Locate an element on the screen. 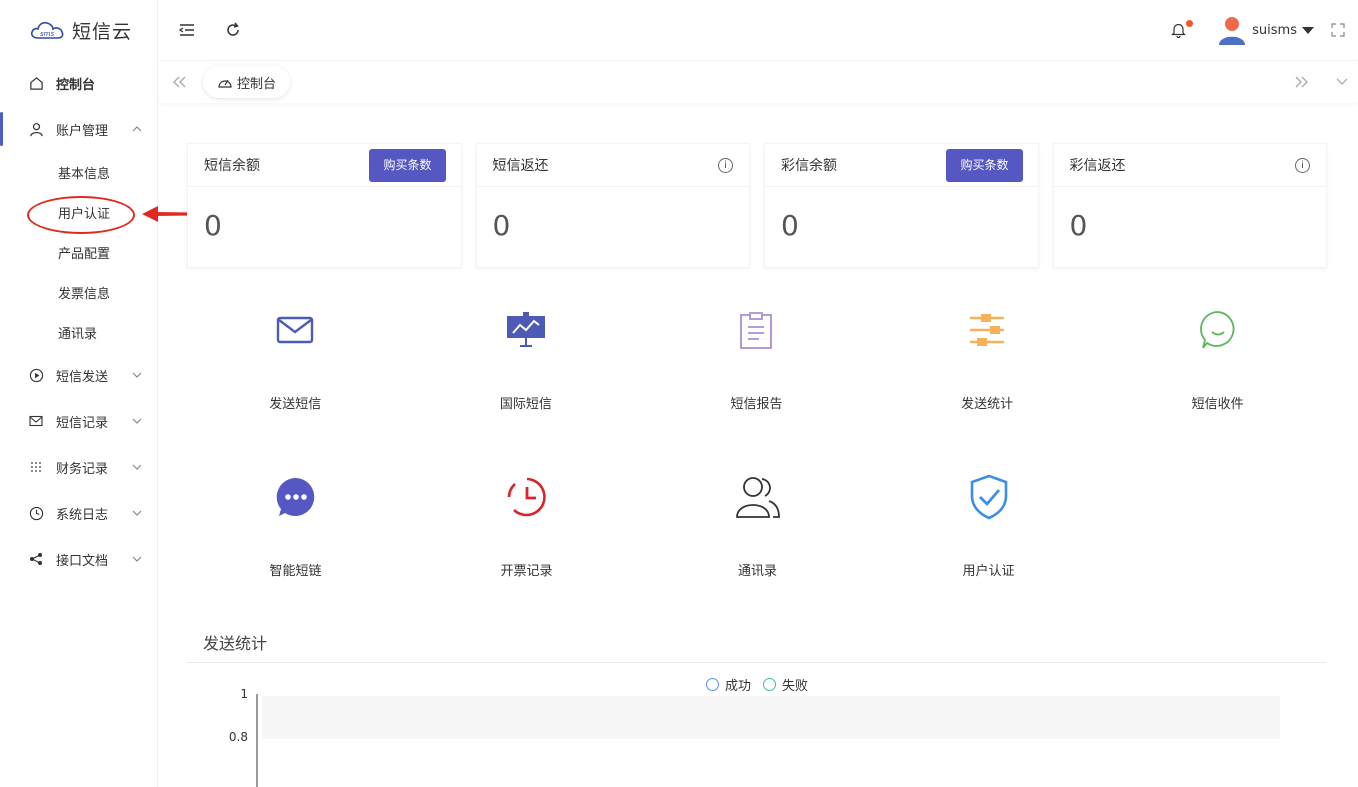 This screenshot has height=787, width=1358. logo: sms 短信云 is located at coordinates (78, 30).